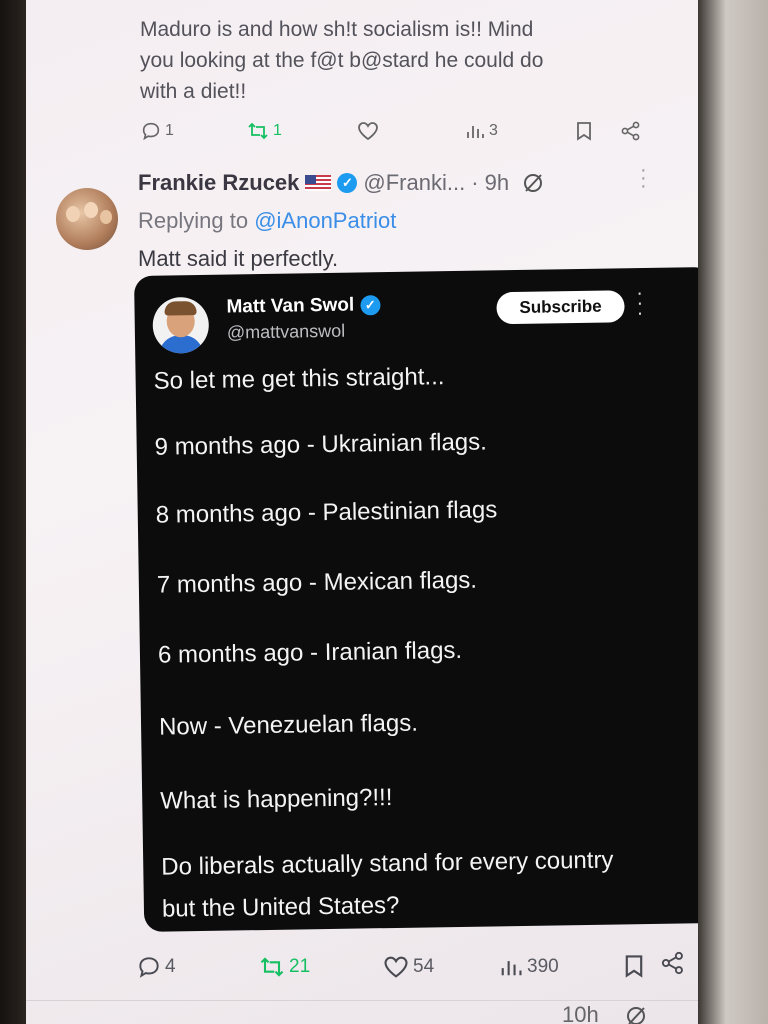 This screenshot has width=768, height=1024. I want to click on views-button: 390, so click(528, 967).